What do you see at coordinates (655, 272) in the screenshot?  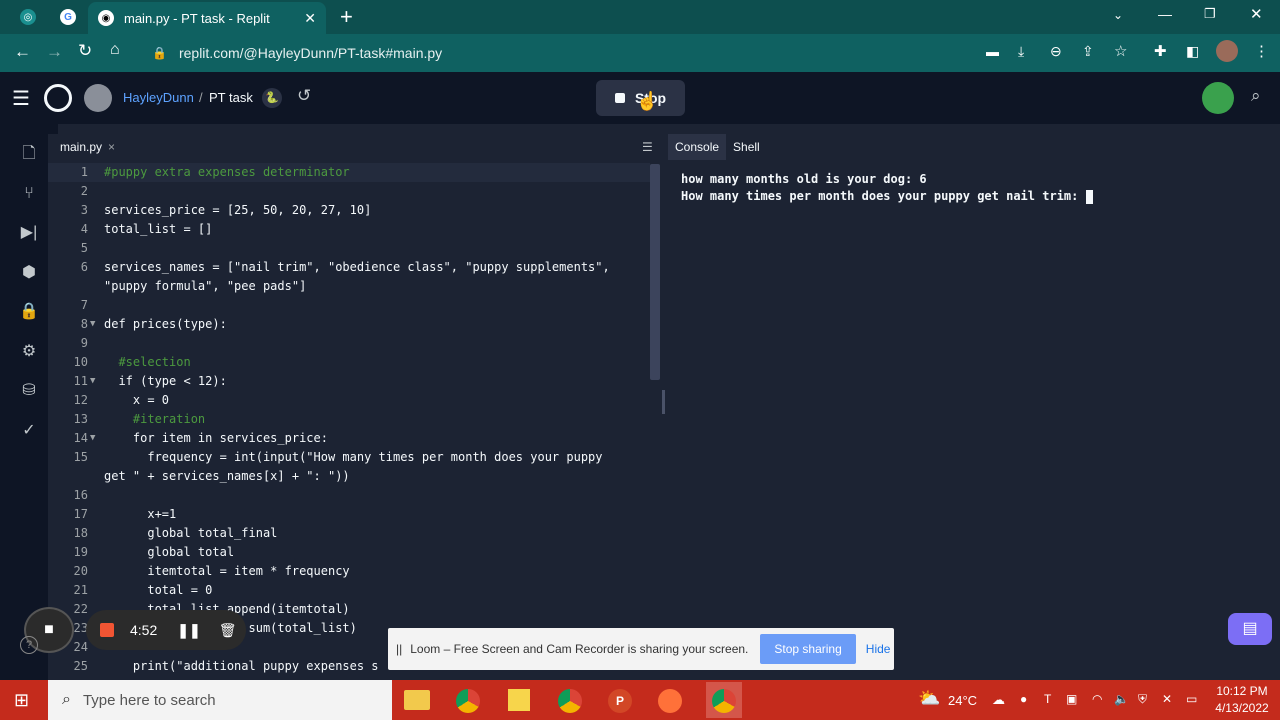 I see `editor-scrollbar` at bounding box center [655, 272].